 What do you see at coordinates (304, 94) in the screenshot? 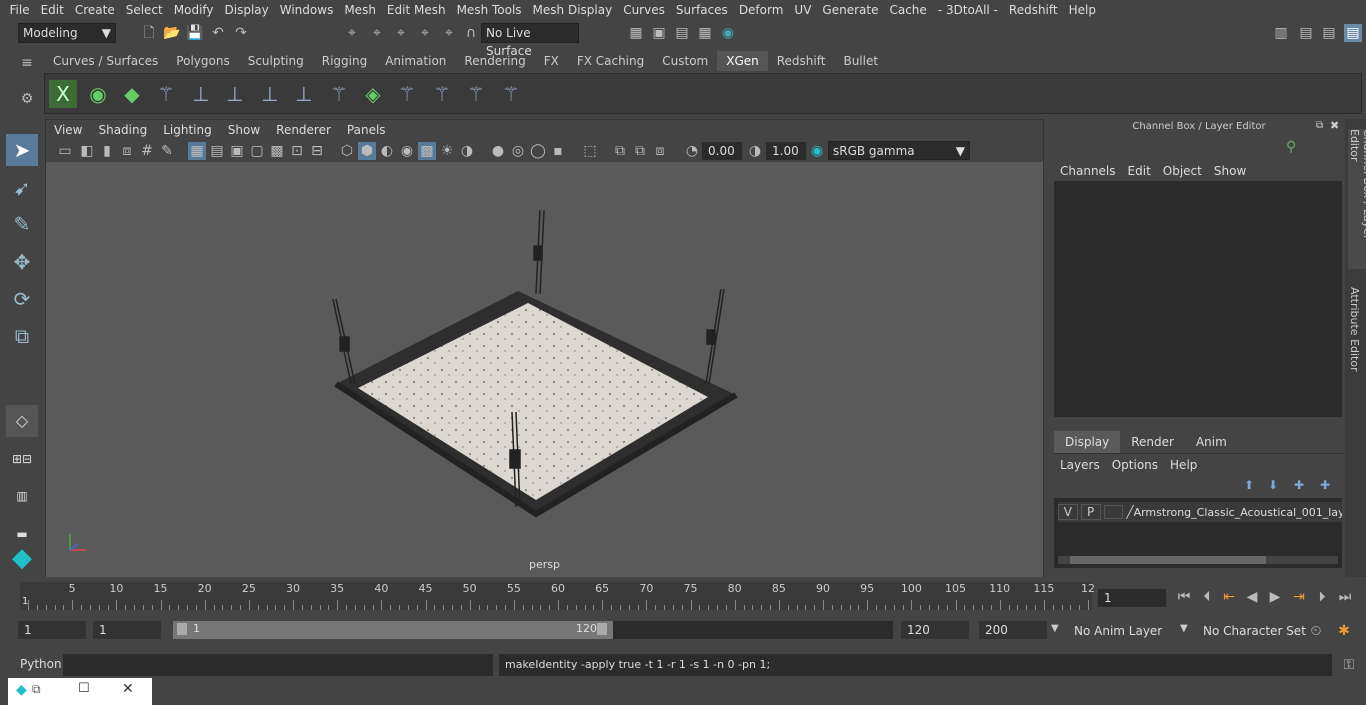
I see `guide-lock-icon: ⊥` at bounding box center [304, 94].